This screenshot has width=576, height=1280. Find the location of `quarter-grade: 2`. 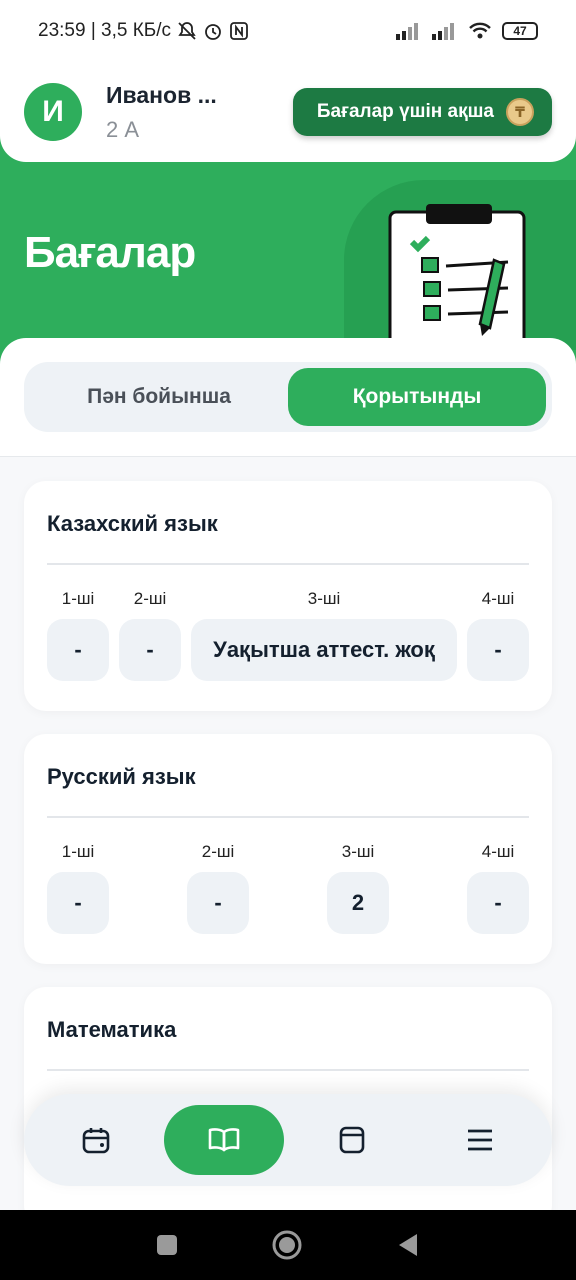

quarter-grade: 2 is located at coordinates (358, 903).